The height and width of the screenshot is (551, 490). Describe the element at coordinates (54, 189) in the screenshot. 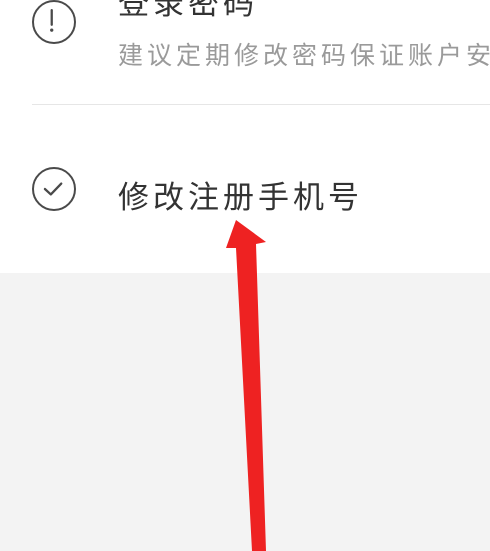

I see `check-circle-icon` at that location.